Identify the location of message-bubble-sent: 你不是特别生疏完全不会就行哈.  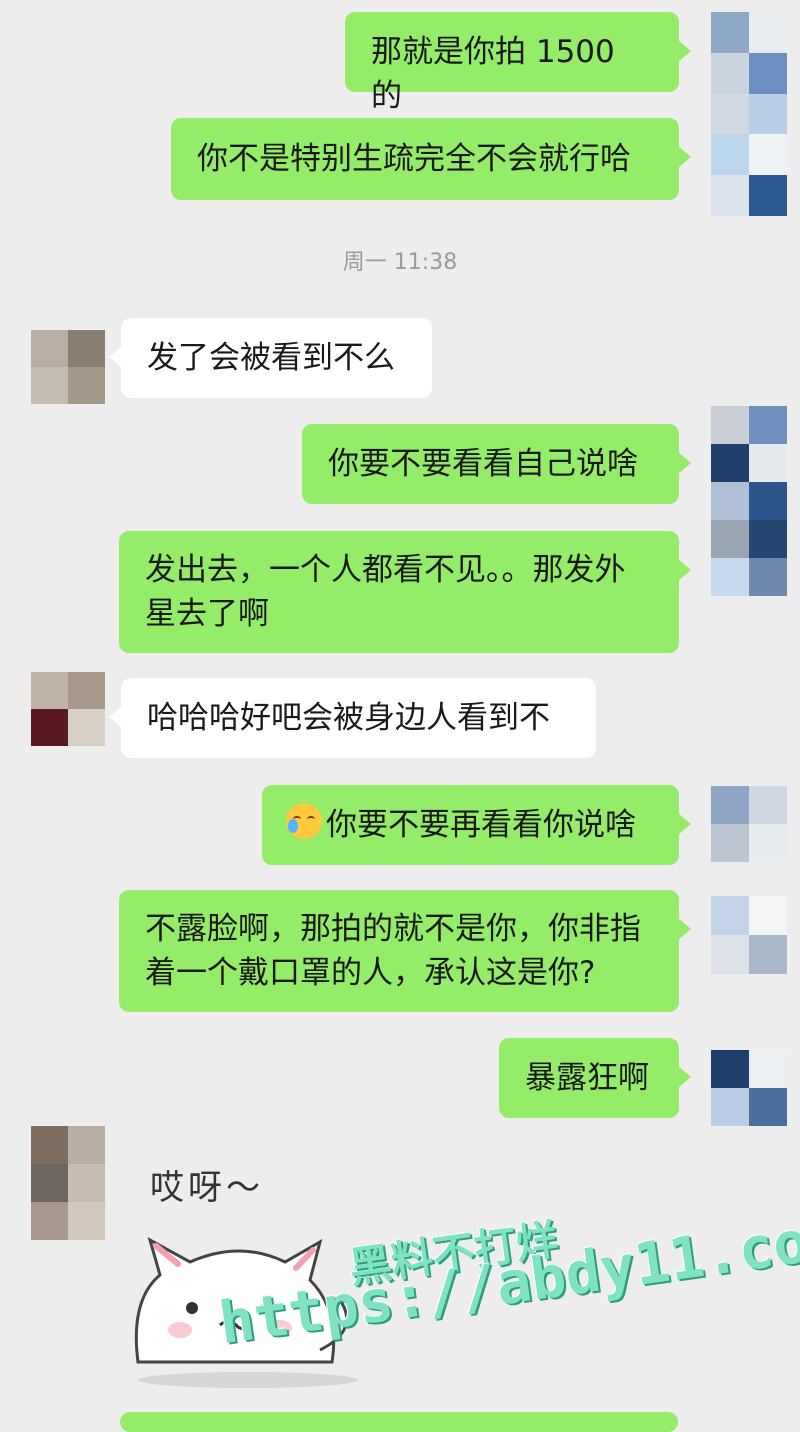
(431, 159).